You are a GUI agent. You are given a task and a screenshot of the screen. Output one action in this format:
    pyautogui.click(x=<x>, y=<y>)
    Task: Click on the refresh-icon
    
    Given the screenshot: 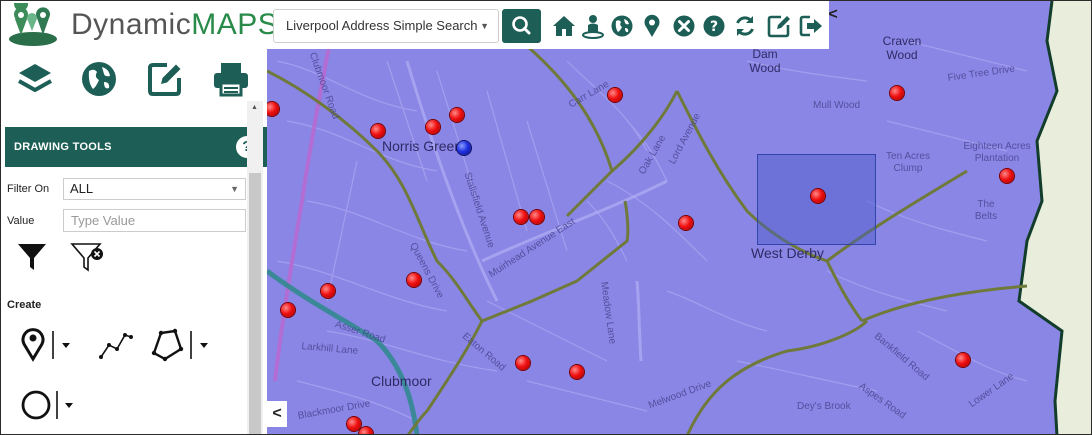 What is the action you would take?
    pyautogui.click(x=745, y=26)
    